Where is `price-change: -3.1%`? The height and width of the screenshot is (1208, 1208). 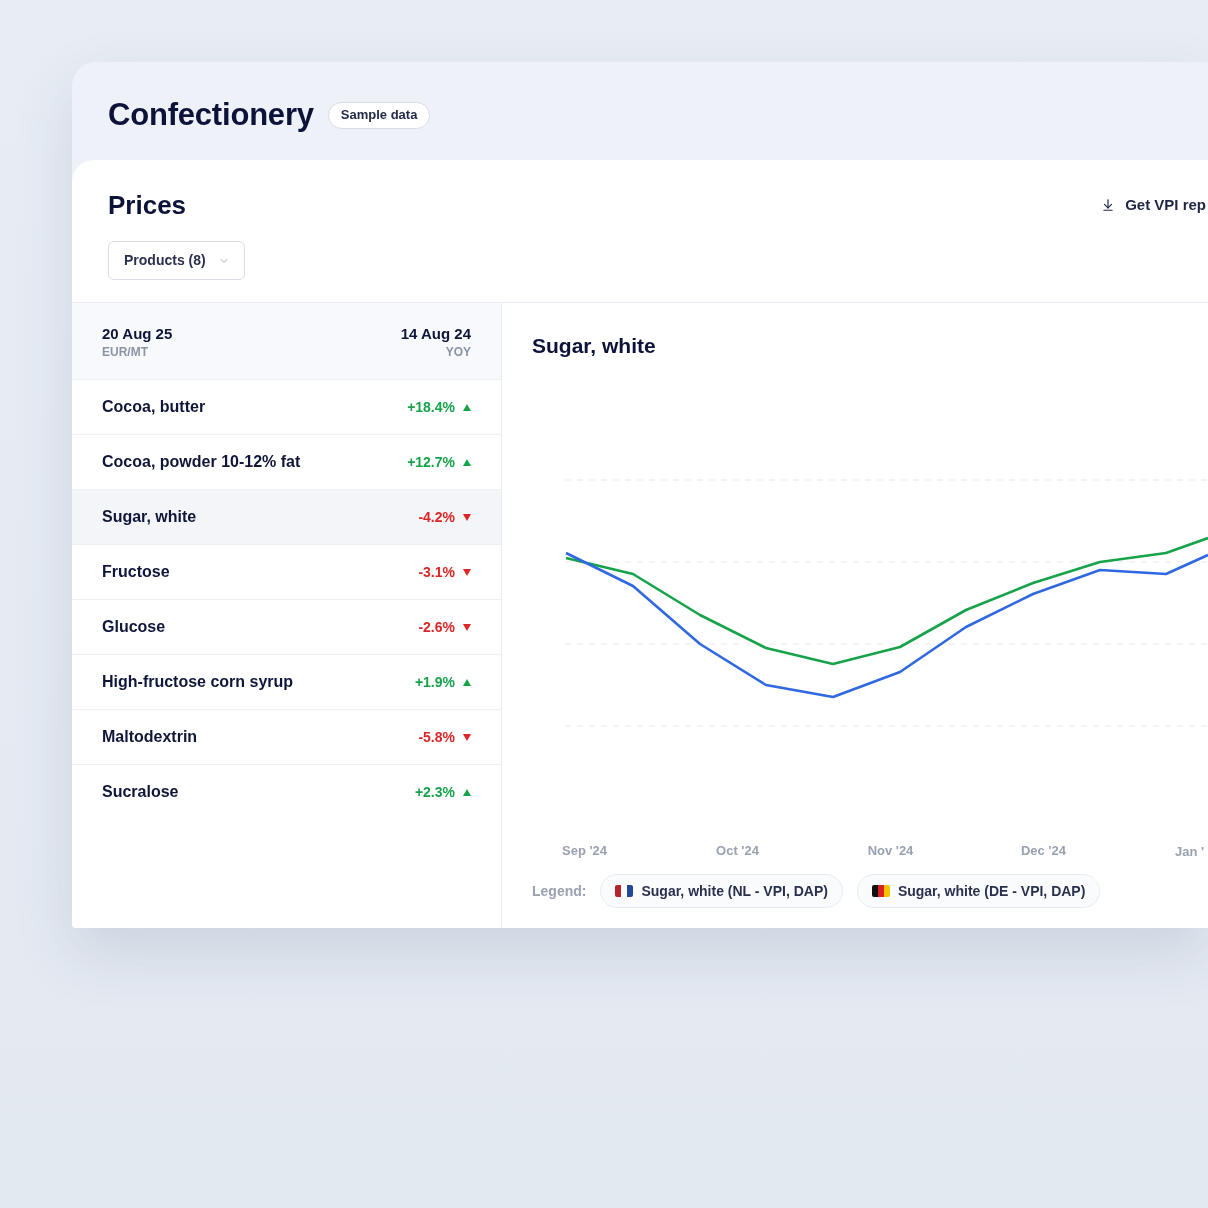 price-change: -3.1% is located at coordinates (436, 572).